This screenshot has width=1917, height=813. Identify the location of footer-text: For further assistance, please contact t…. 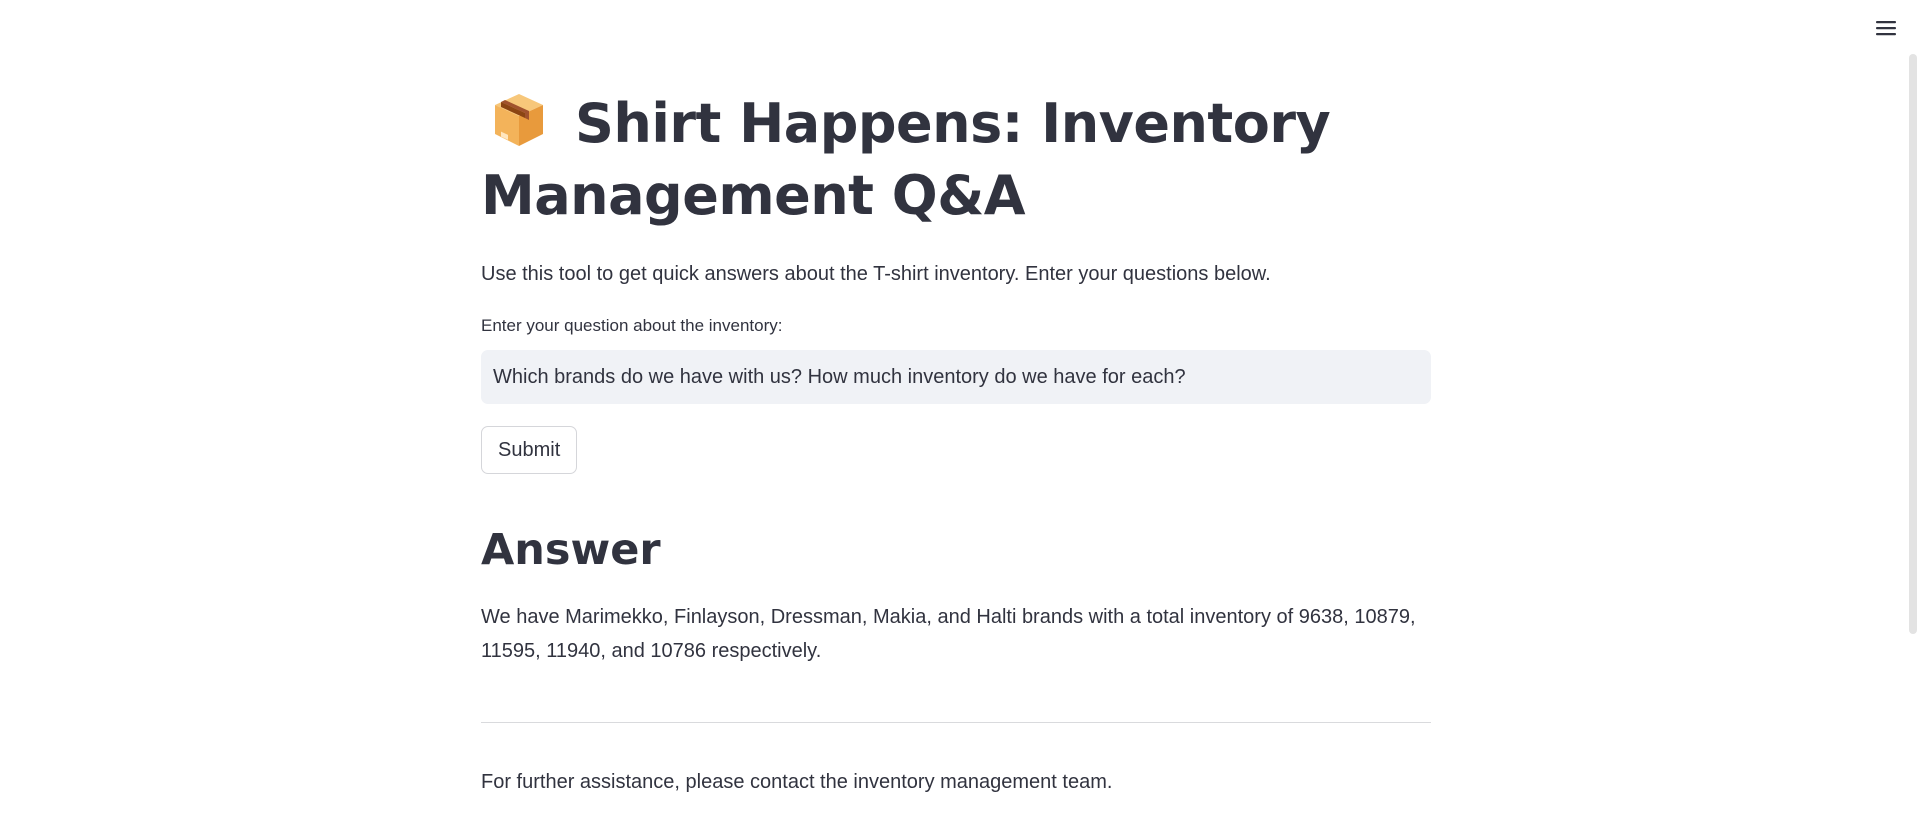
(797, 782).